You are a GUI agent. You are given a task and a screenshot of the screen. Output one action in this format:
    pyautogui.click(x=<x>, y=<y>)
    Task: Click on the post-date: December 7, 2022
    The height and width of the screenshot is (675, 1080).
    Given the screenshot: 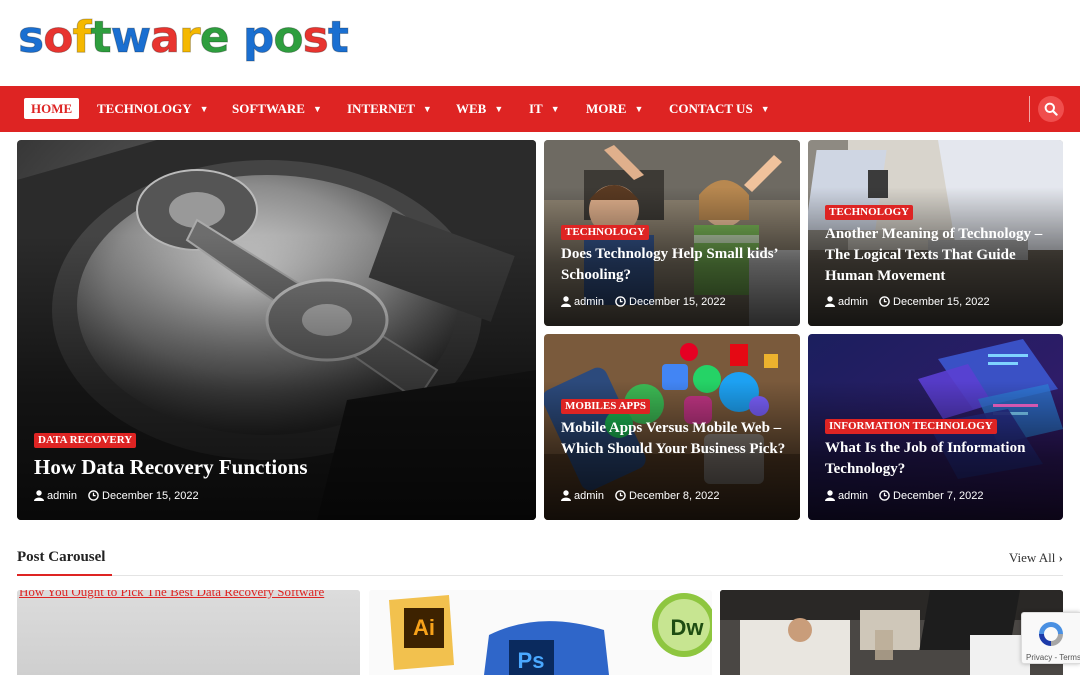 What is the action you would take?
    pyautogui.click(x=938, y=496)
    